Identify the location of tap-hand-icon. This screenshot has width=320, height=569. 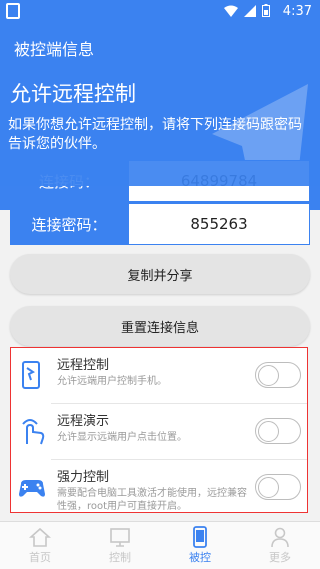
(33, 432).